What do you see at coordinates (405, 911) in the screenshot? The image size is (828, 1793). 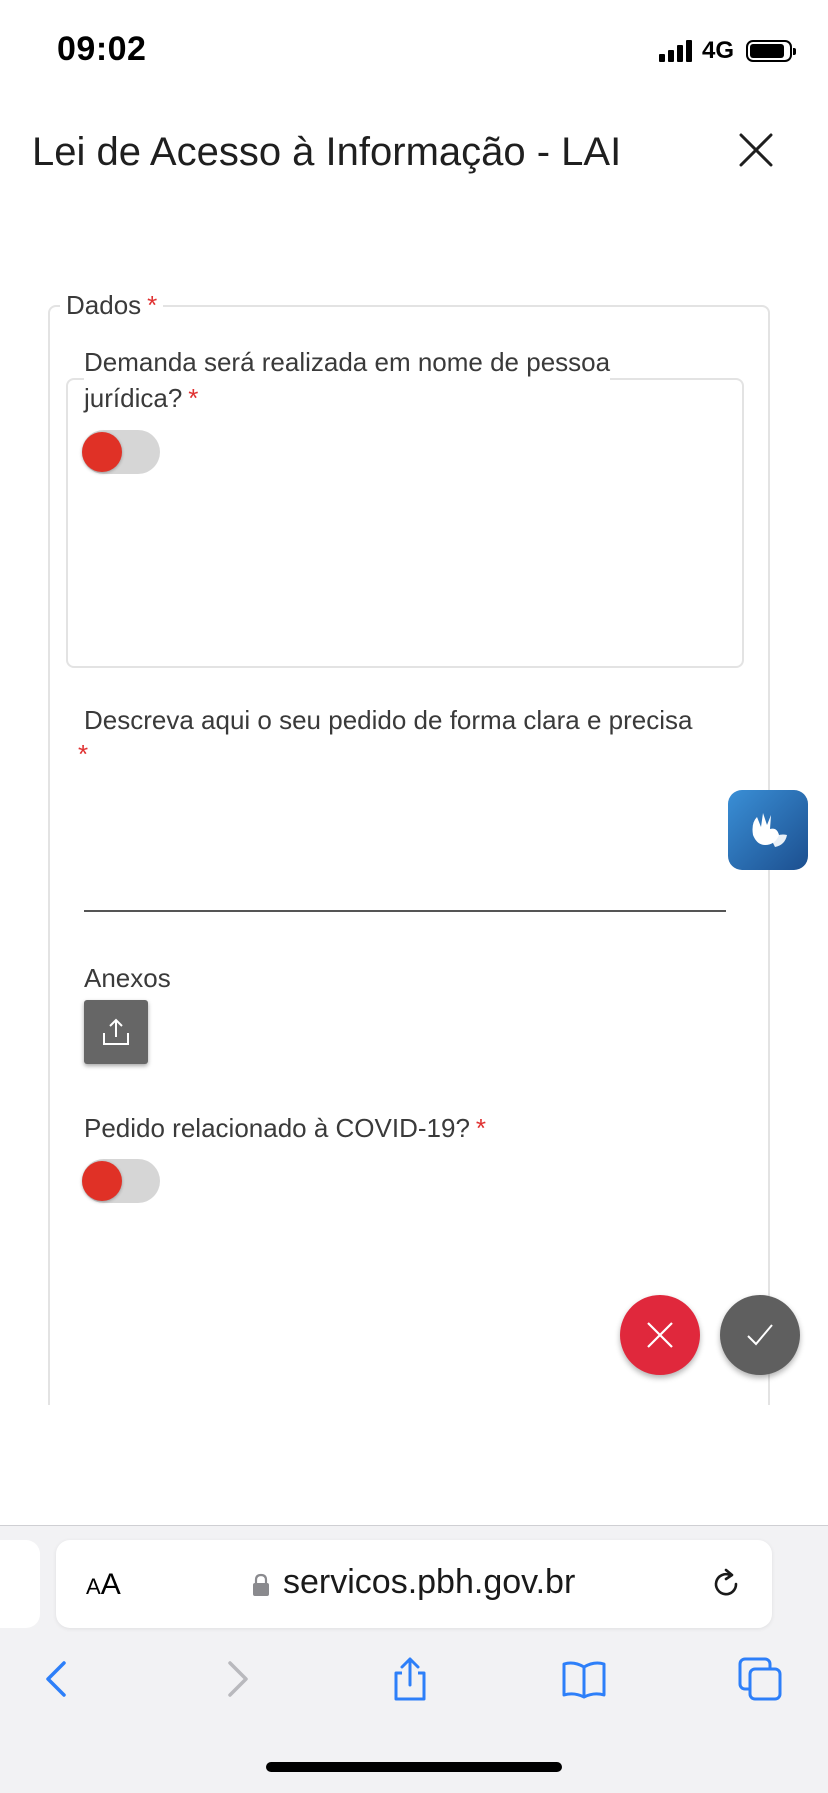 I see `description-underline` at bounding box center [405, 911].